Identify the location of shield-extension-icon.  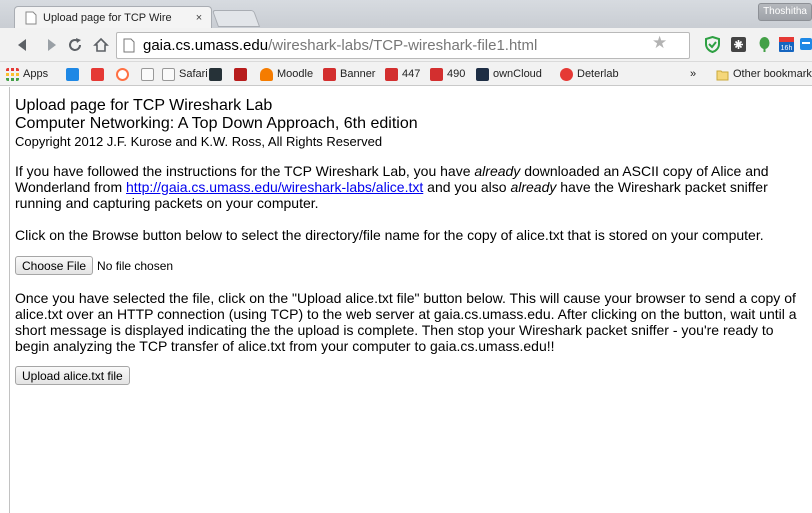
(712, 44).